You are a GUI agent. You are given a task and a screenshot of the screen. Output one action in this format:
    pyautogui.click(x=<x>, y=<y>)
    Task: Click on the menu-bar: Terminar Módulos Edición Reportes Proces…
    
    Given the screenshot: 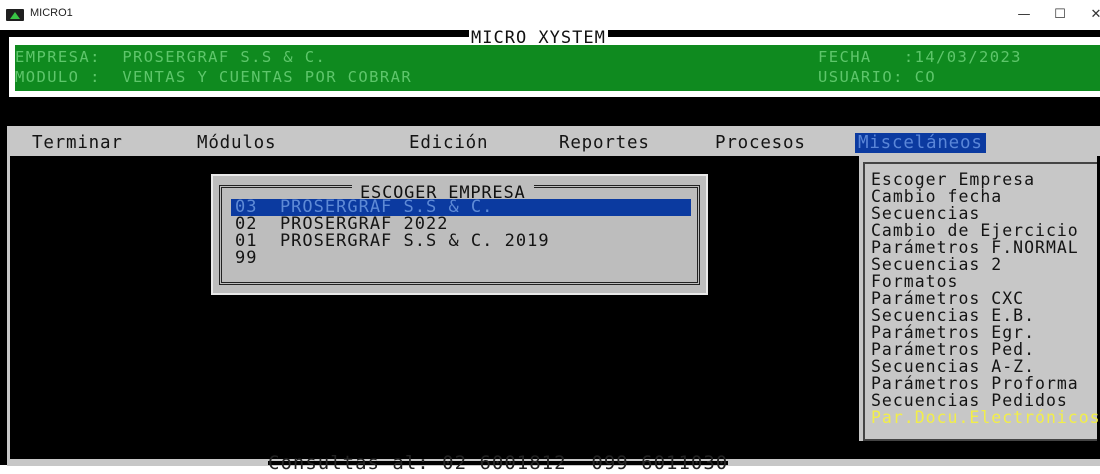 What is the action you would take?
    pyautogui.click(x=553, y=141)
    